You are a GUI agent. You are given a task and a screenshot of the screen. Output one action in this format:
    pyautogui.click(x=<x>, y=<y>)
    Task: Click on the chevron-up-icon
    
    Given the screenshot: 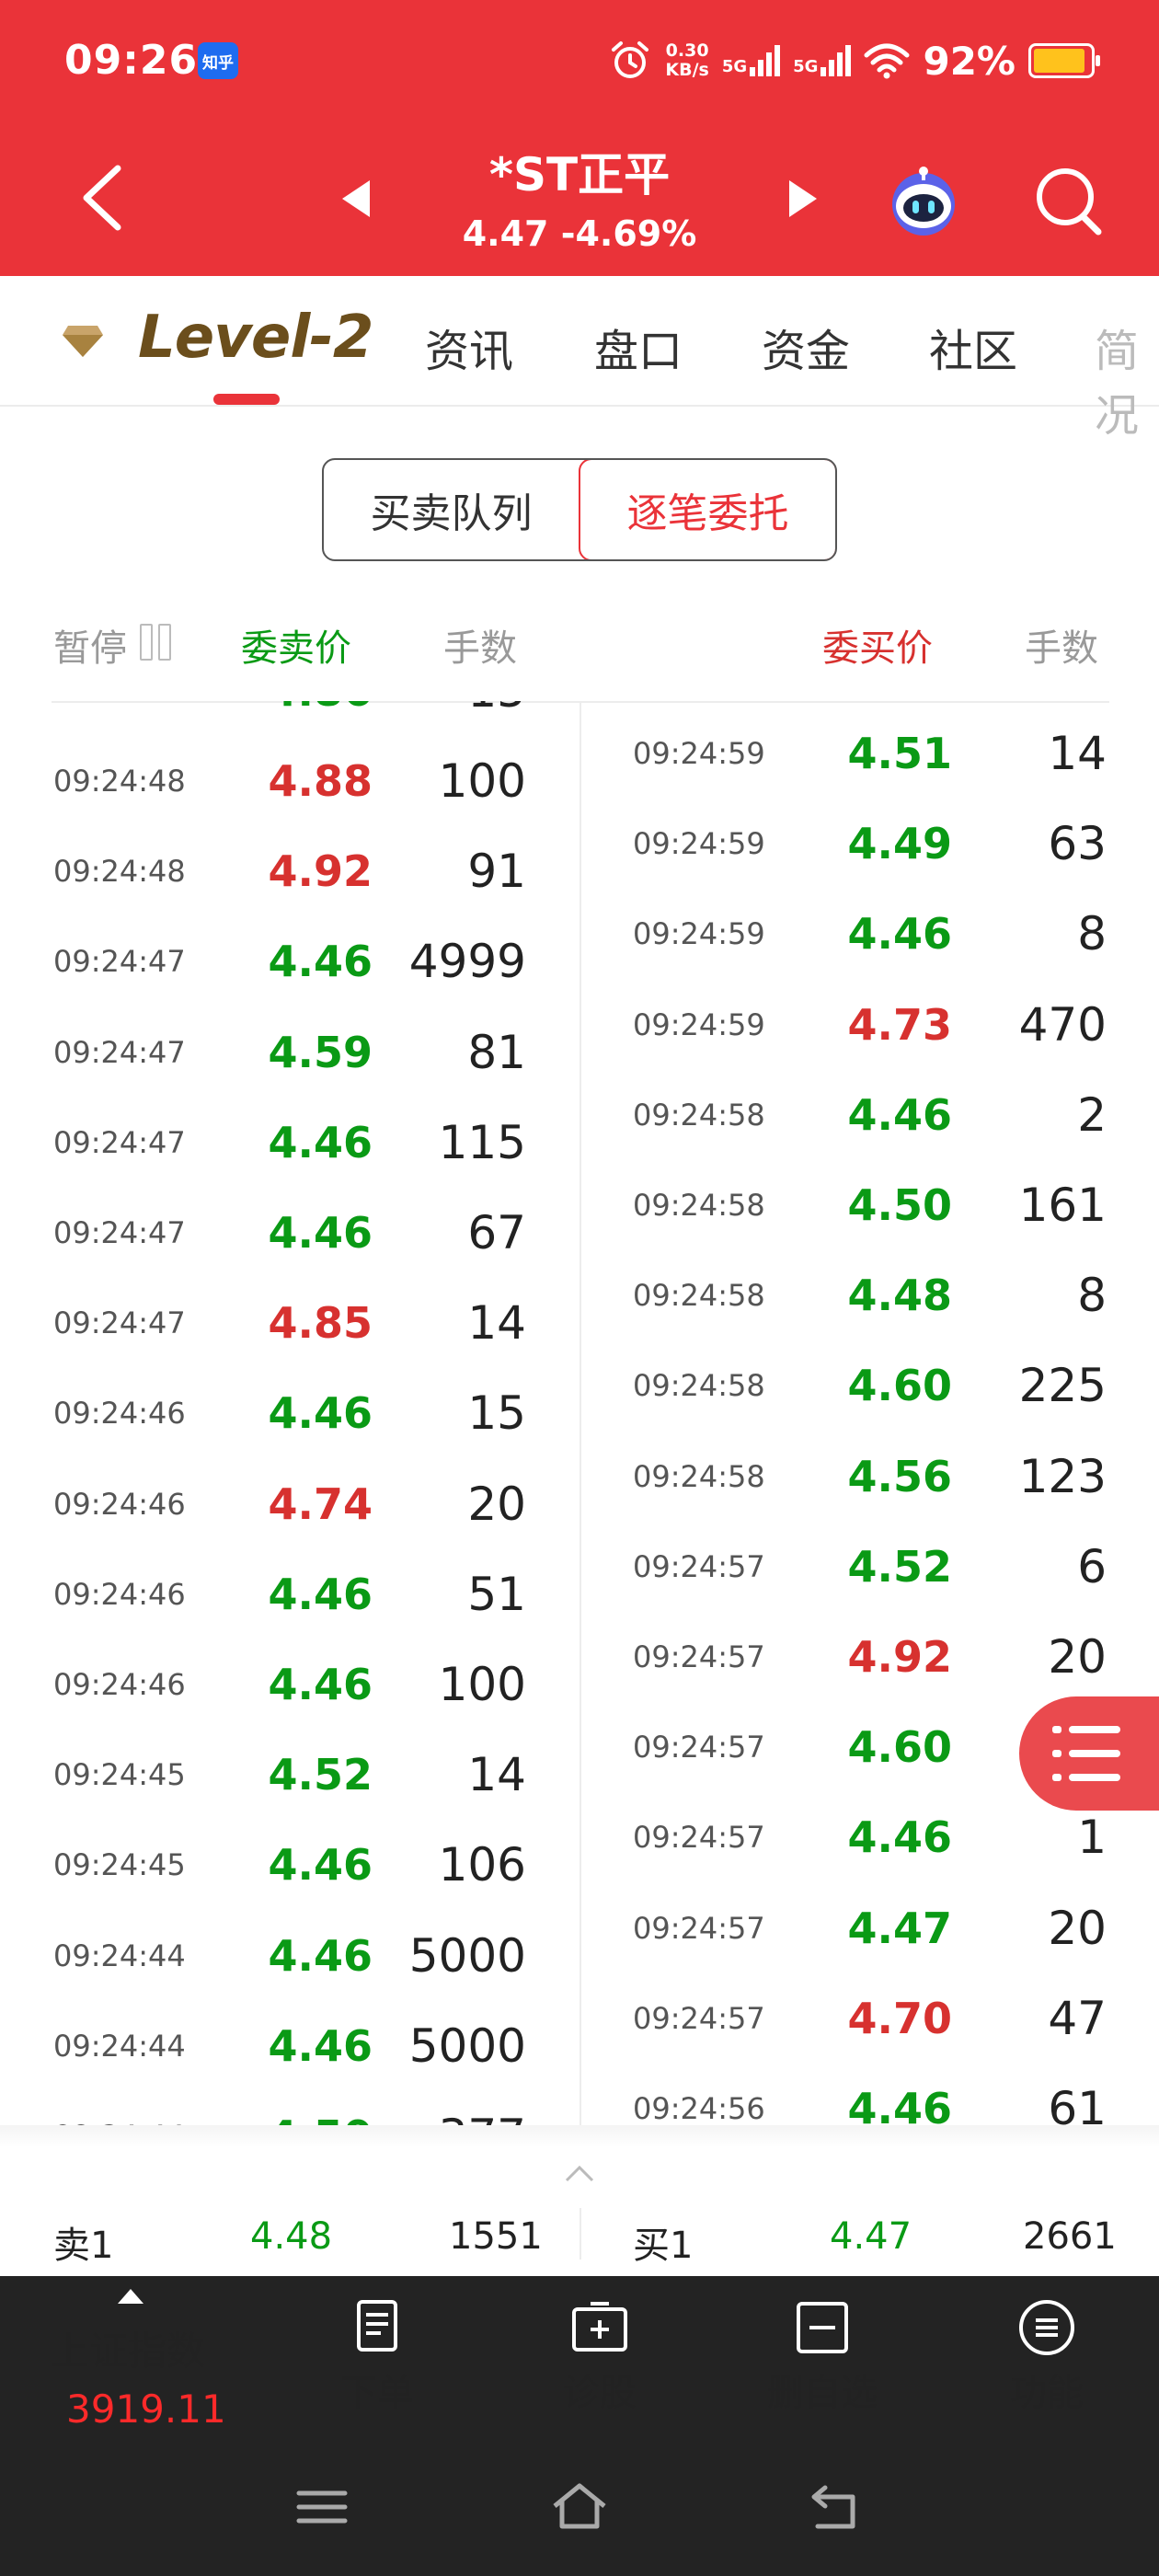 What is the action you would take?
    pyautogui.click(x=579, y=2173)
    